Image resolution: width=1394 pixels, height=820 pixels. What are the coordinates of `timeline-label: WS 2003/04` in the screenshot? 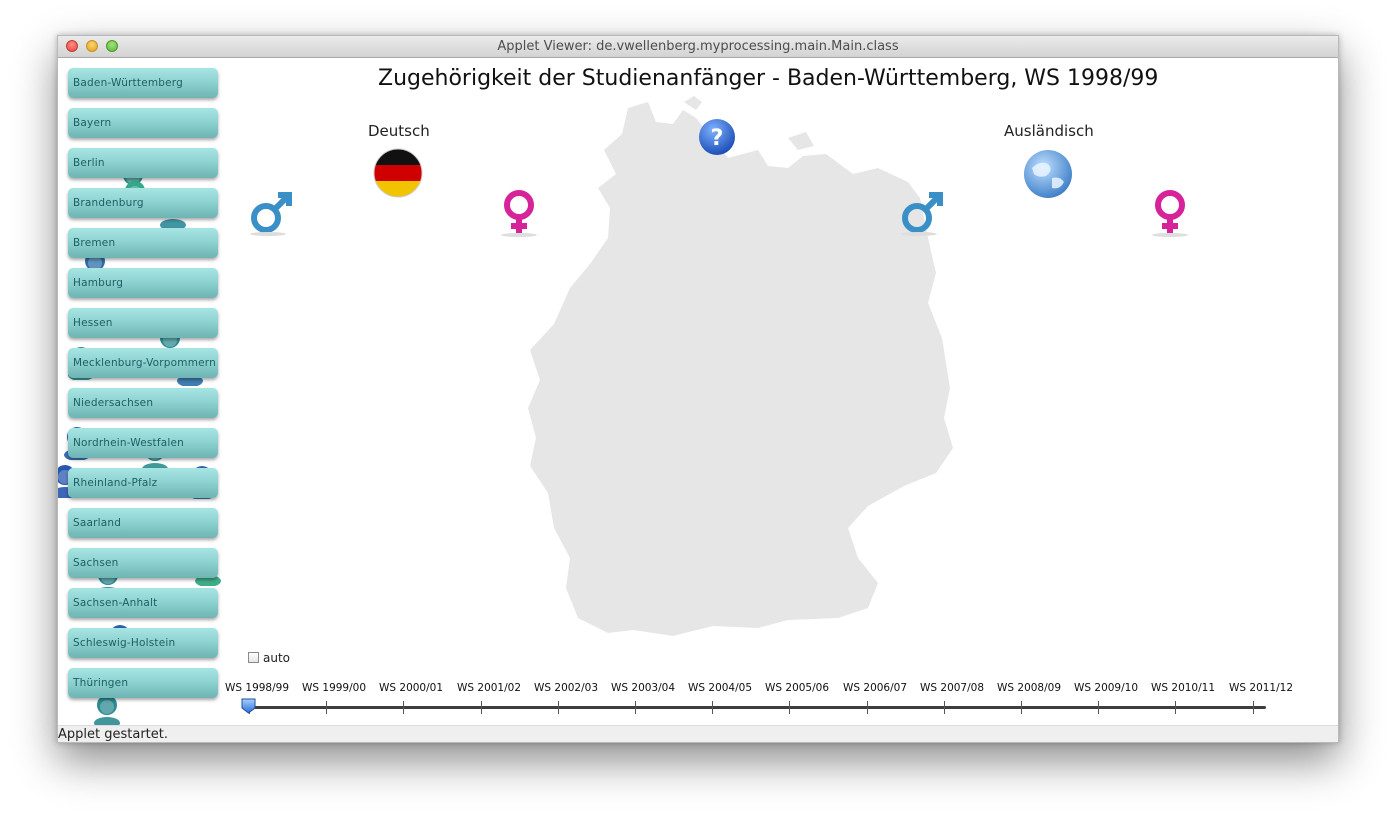 It's located at (643, 688).